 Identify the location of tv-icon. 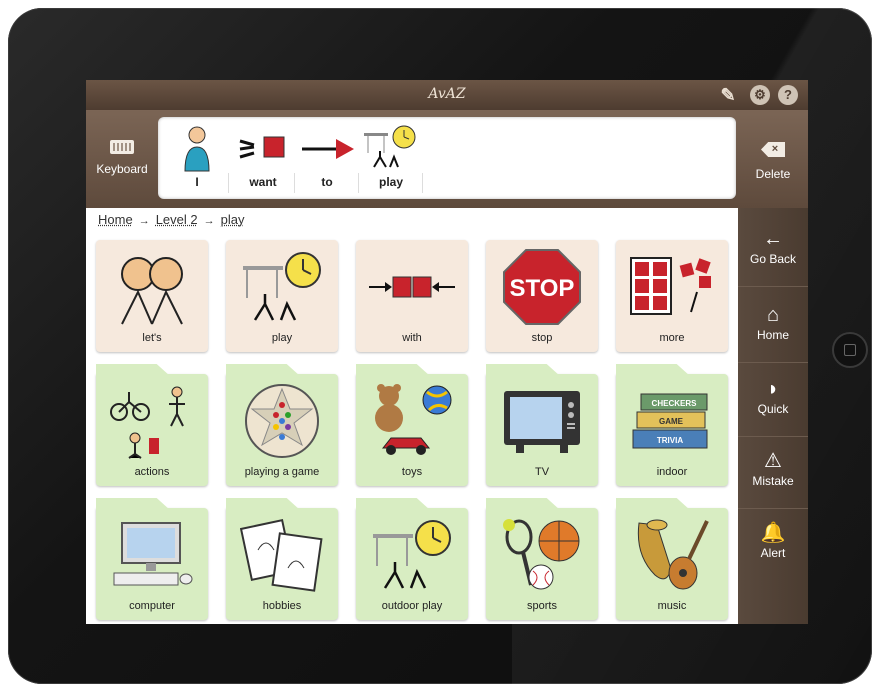
(542, 421).